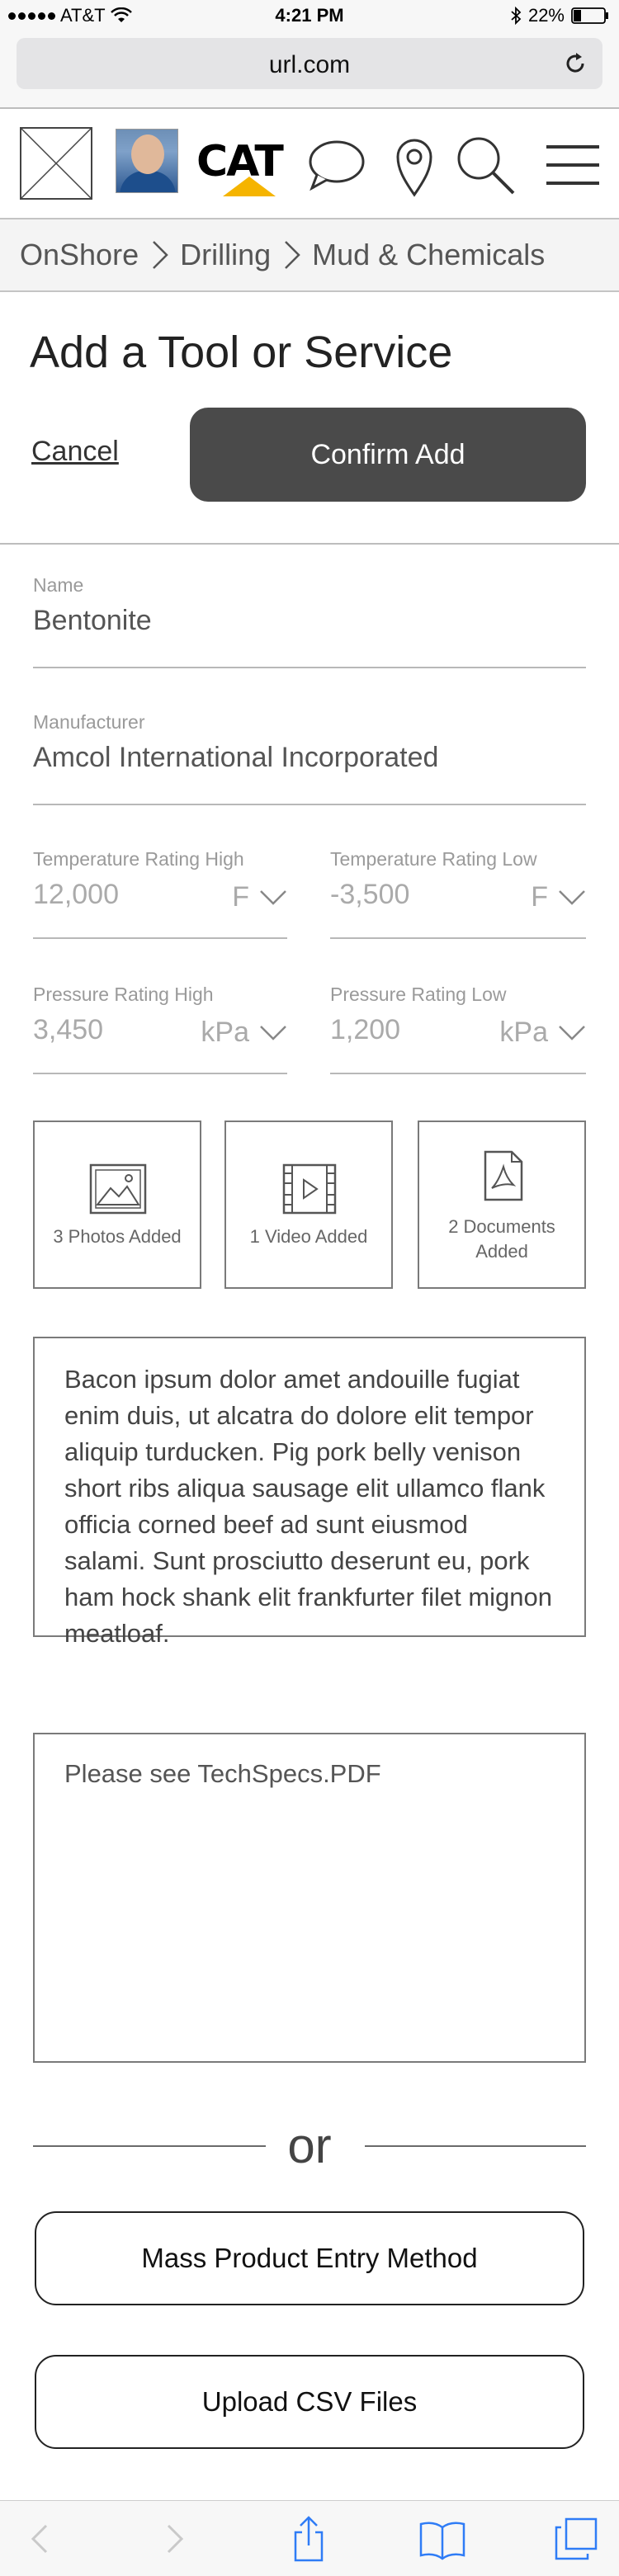 Image resolution: width=619 pixels, height=2576 pixels. I want to click on pressure-low-label: Pressure Rating Low, so click(418, 995).